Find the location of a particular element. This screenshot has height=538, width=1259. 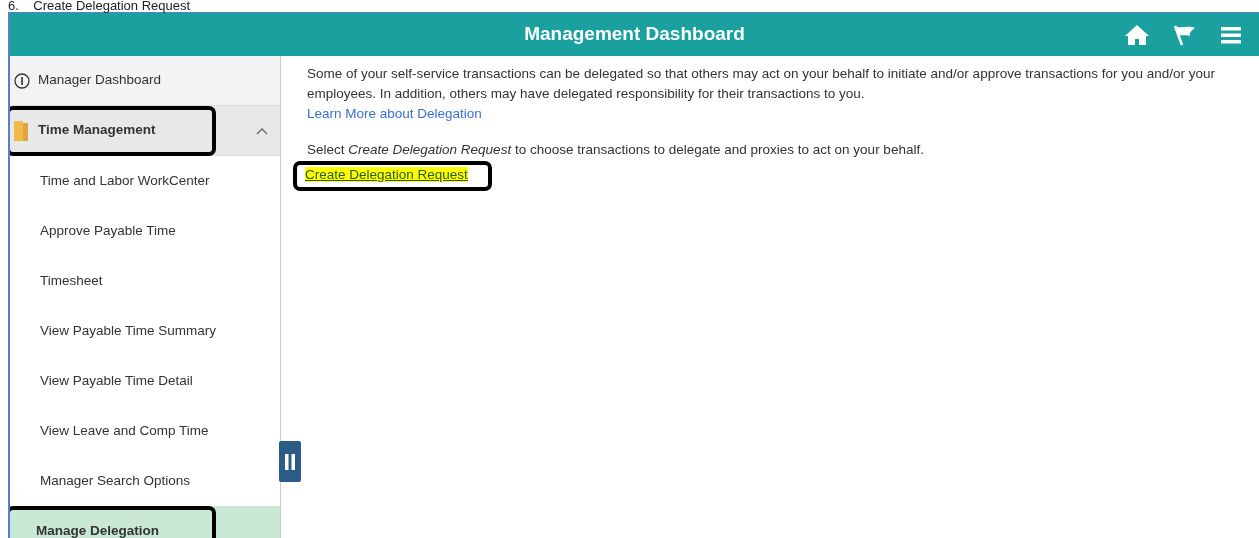

sidebar-item: View Payable Time Summary is located at coordinates (113, 331).